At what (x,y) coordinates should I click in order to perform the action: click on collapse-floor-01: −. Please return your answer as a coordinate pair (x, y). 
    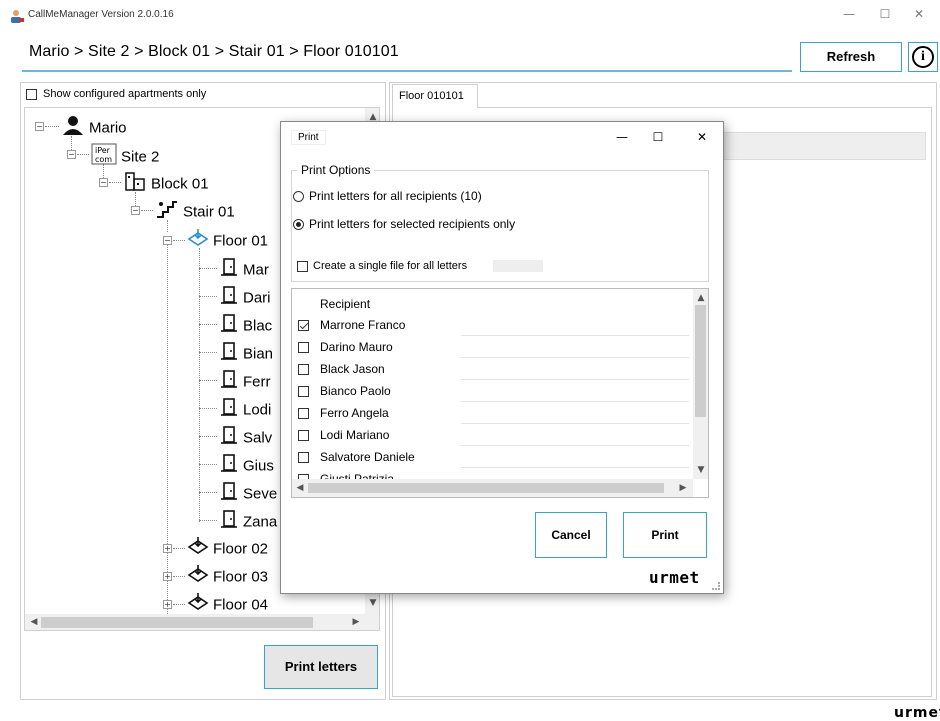
    Looking at the image, I should click on (167, 240).